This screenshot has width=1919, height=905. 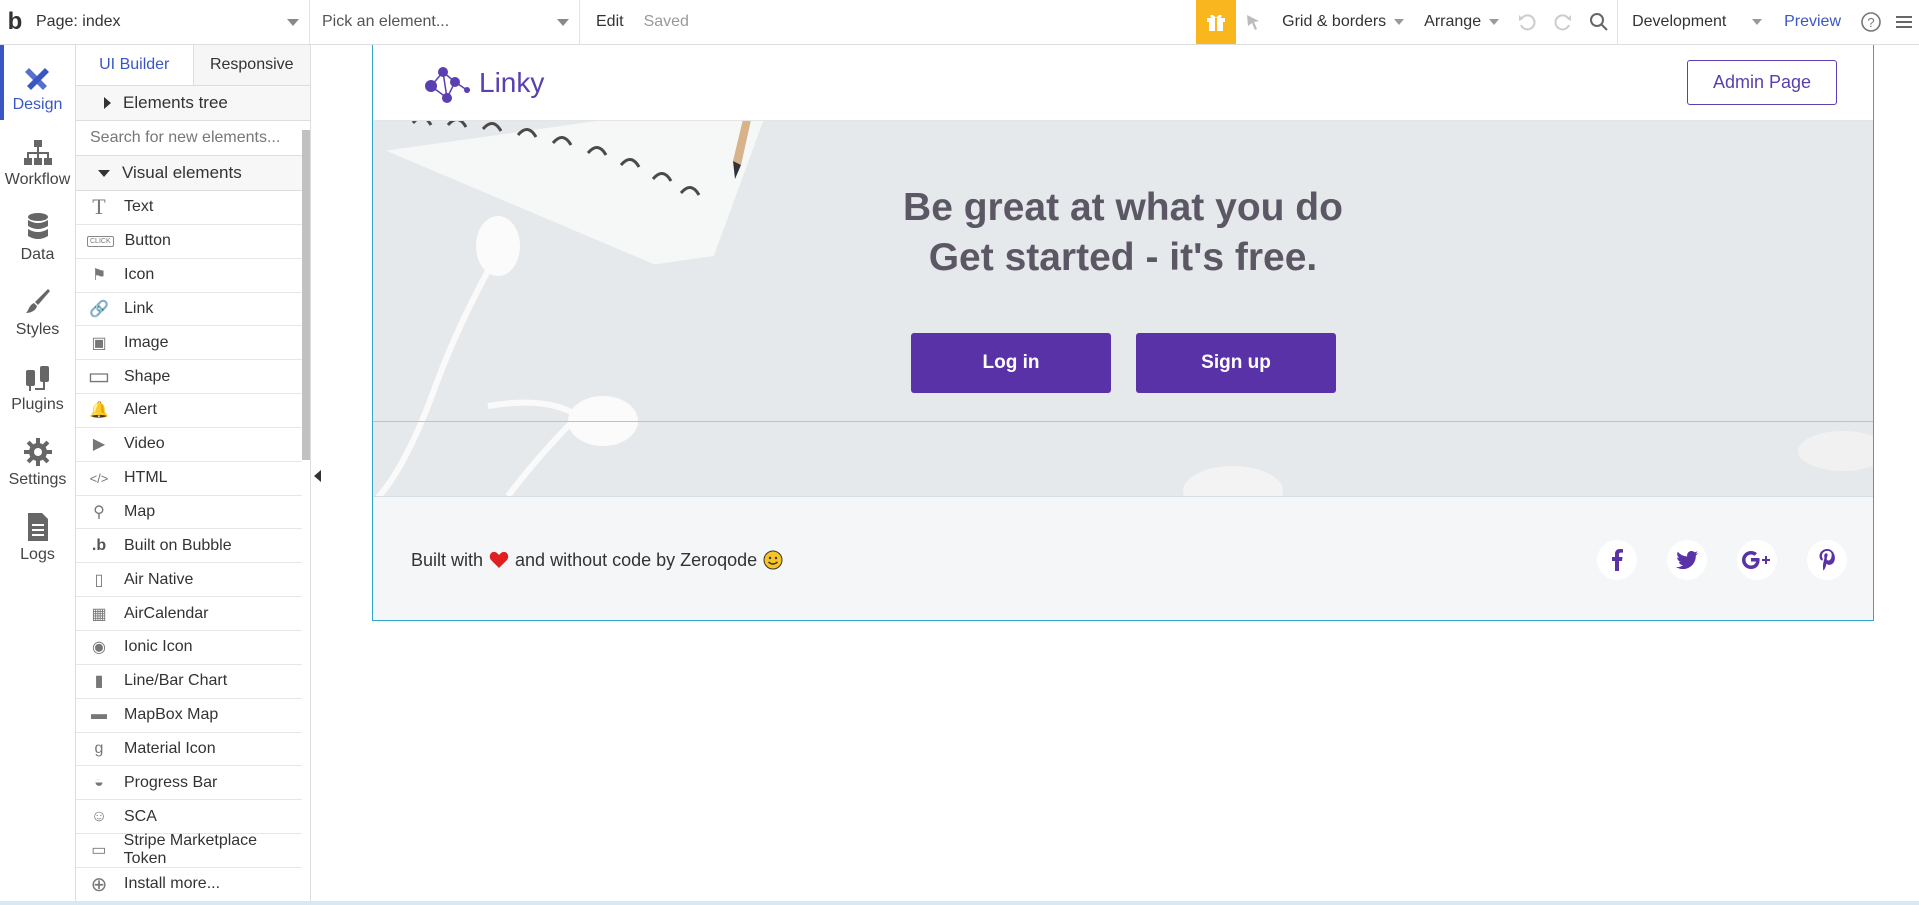 I want to click on element-label: Air Native, so click(x=159, y=579).